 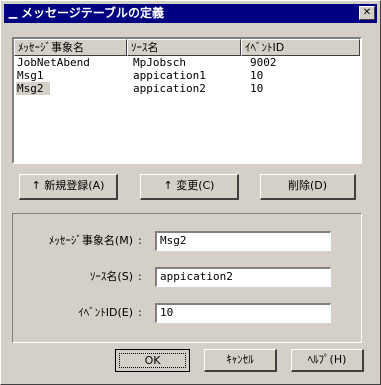 I want to click on window-title: メッセージテーブルの定義, so click(x=93, y=13).